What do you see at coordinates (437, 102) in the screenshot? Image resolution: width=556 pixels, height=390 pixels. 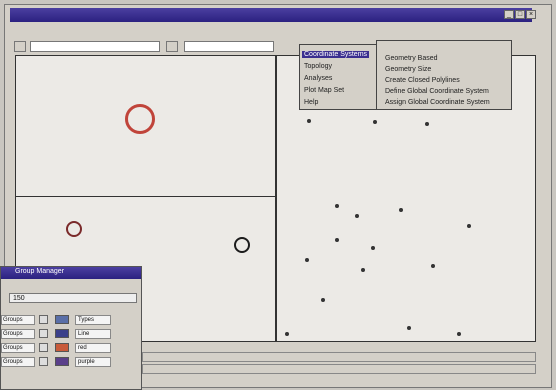 I see `submenu-item-assign-global-coordinate-system: Assign Global Coordinate System` at bounding box center [437, 102].